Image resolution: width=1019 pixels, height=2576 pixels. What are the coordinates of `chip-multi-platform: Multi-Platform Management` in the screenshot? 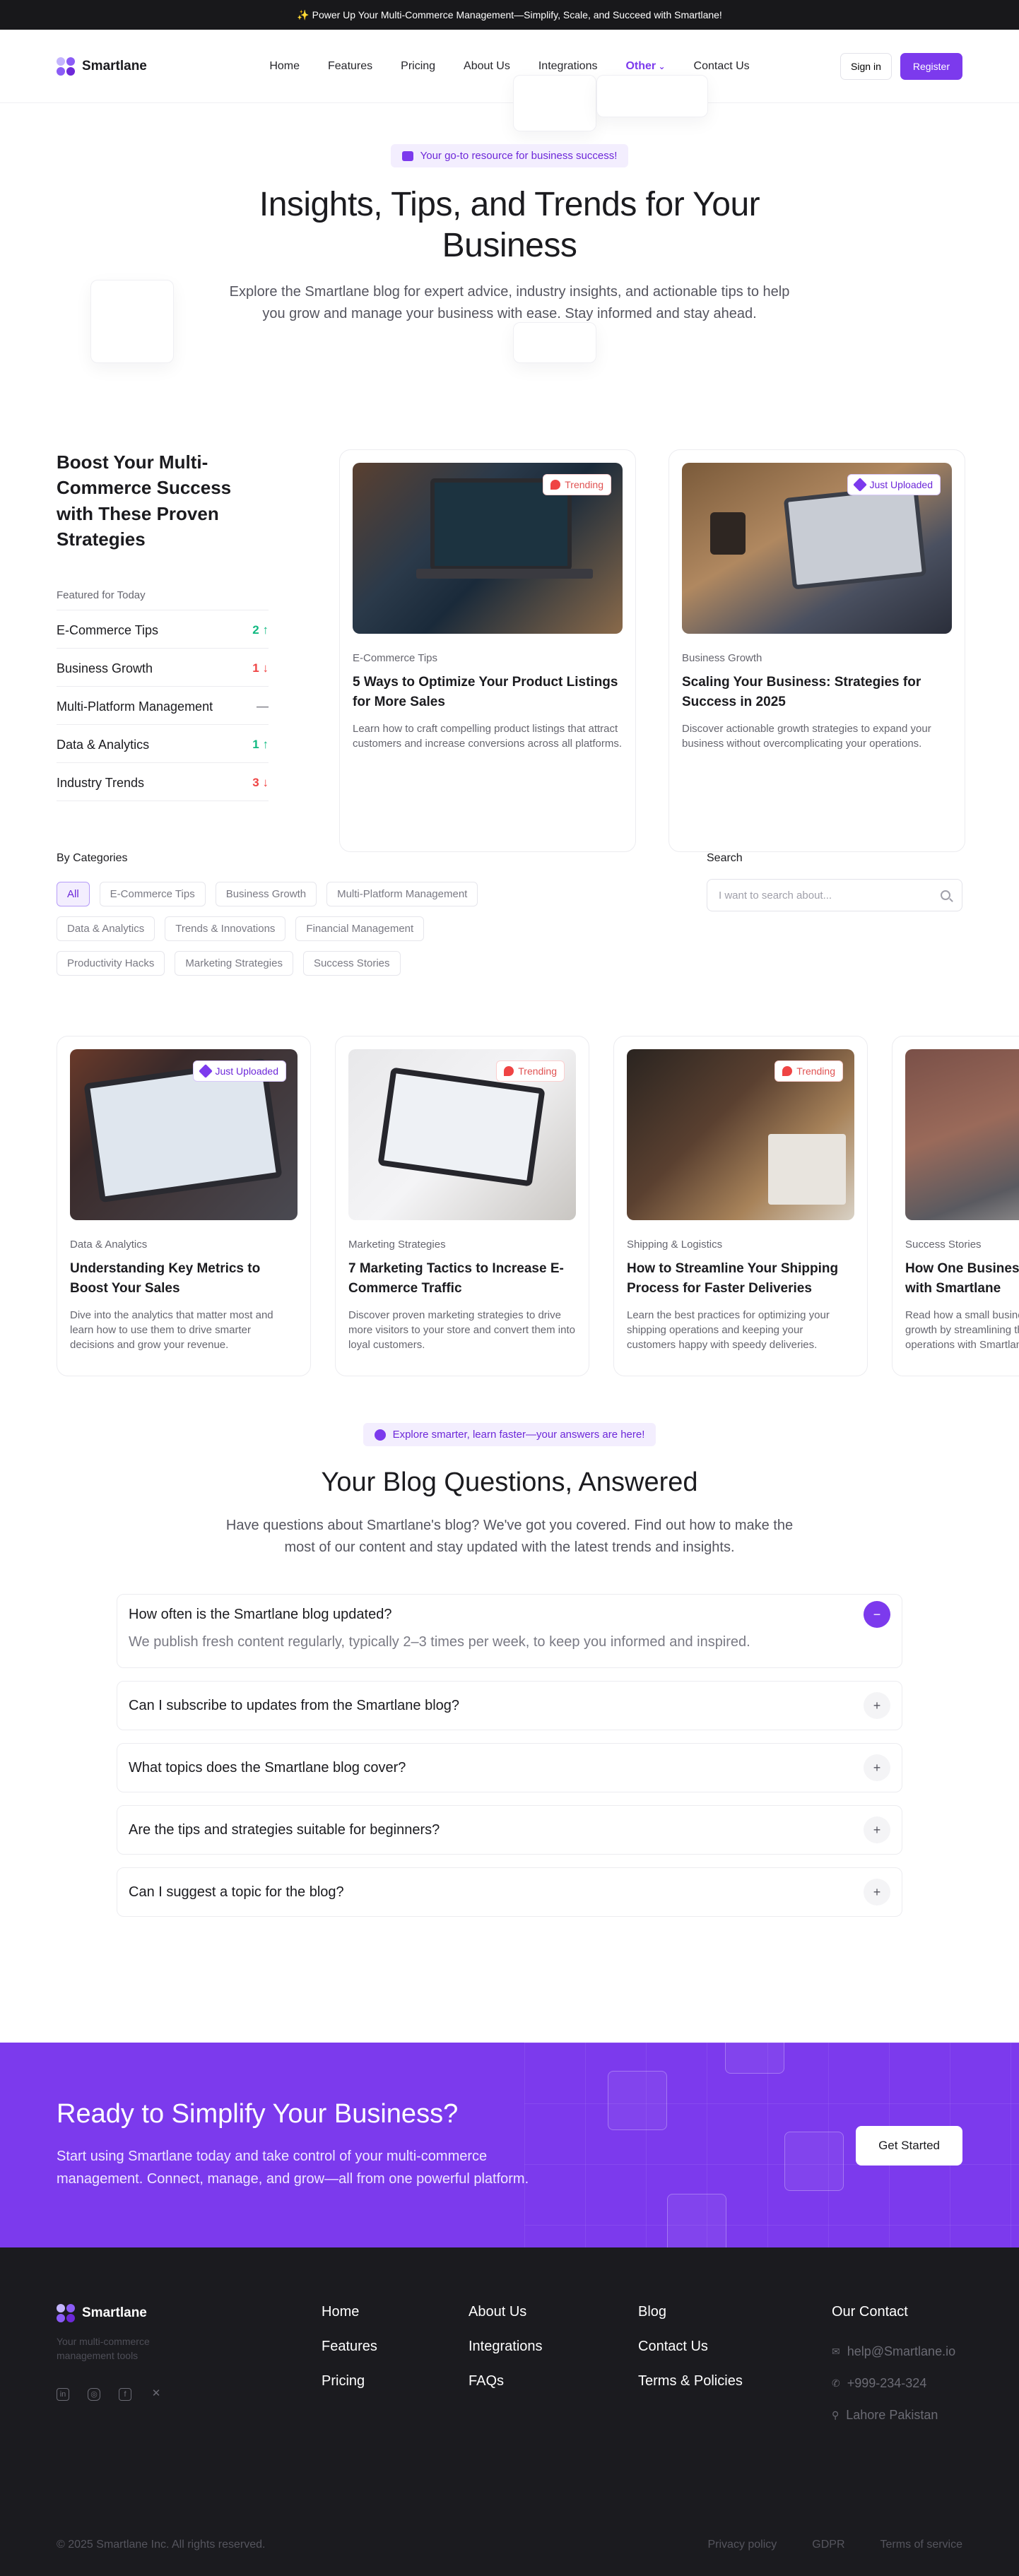 It's located at (402, 894).